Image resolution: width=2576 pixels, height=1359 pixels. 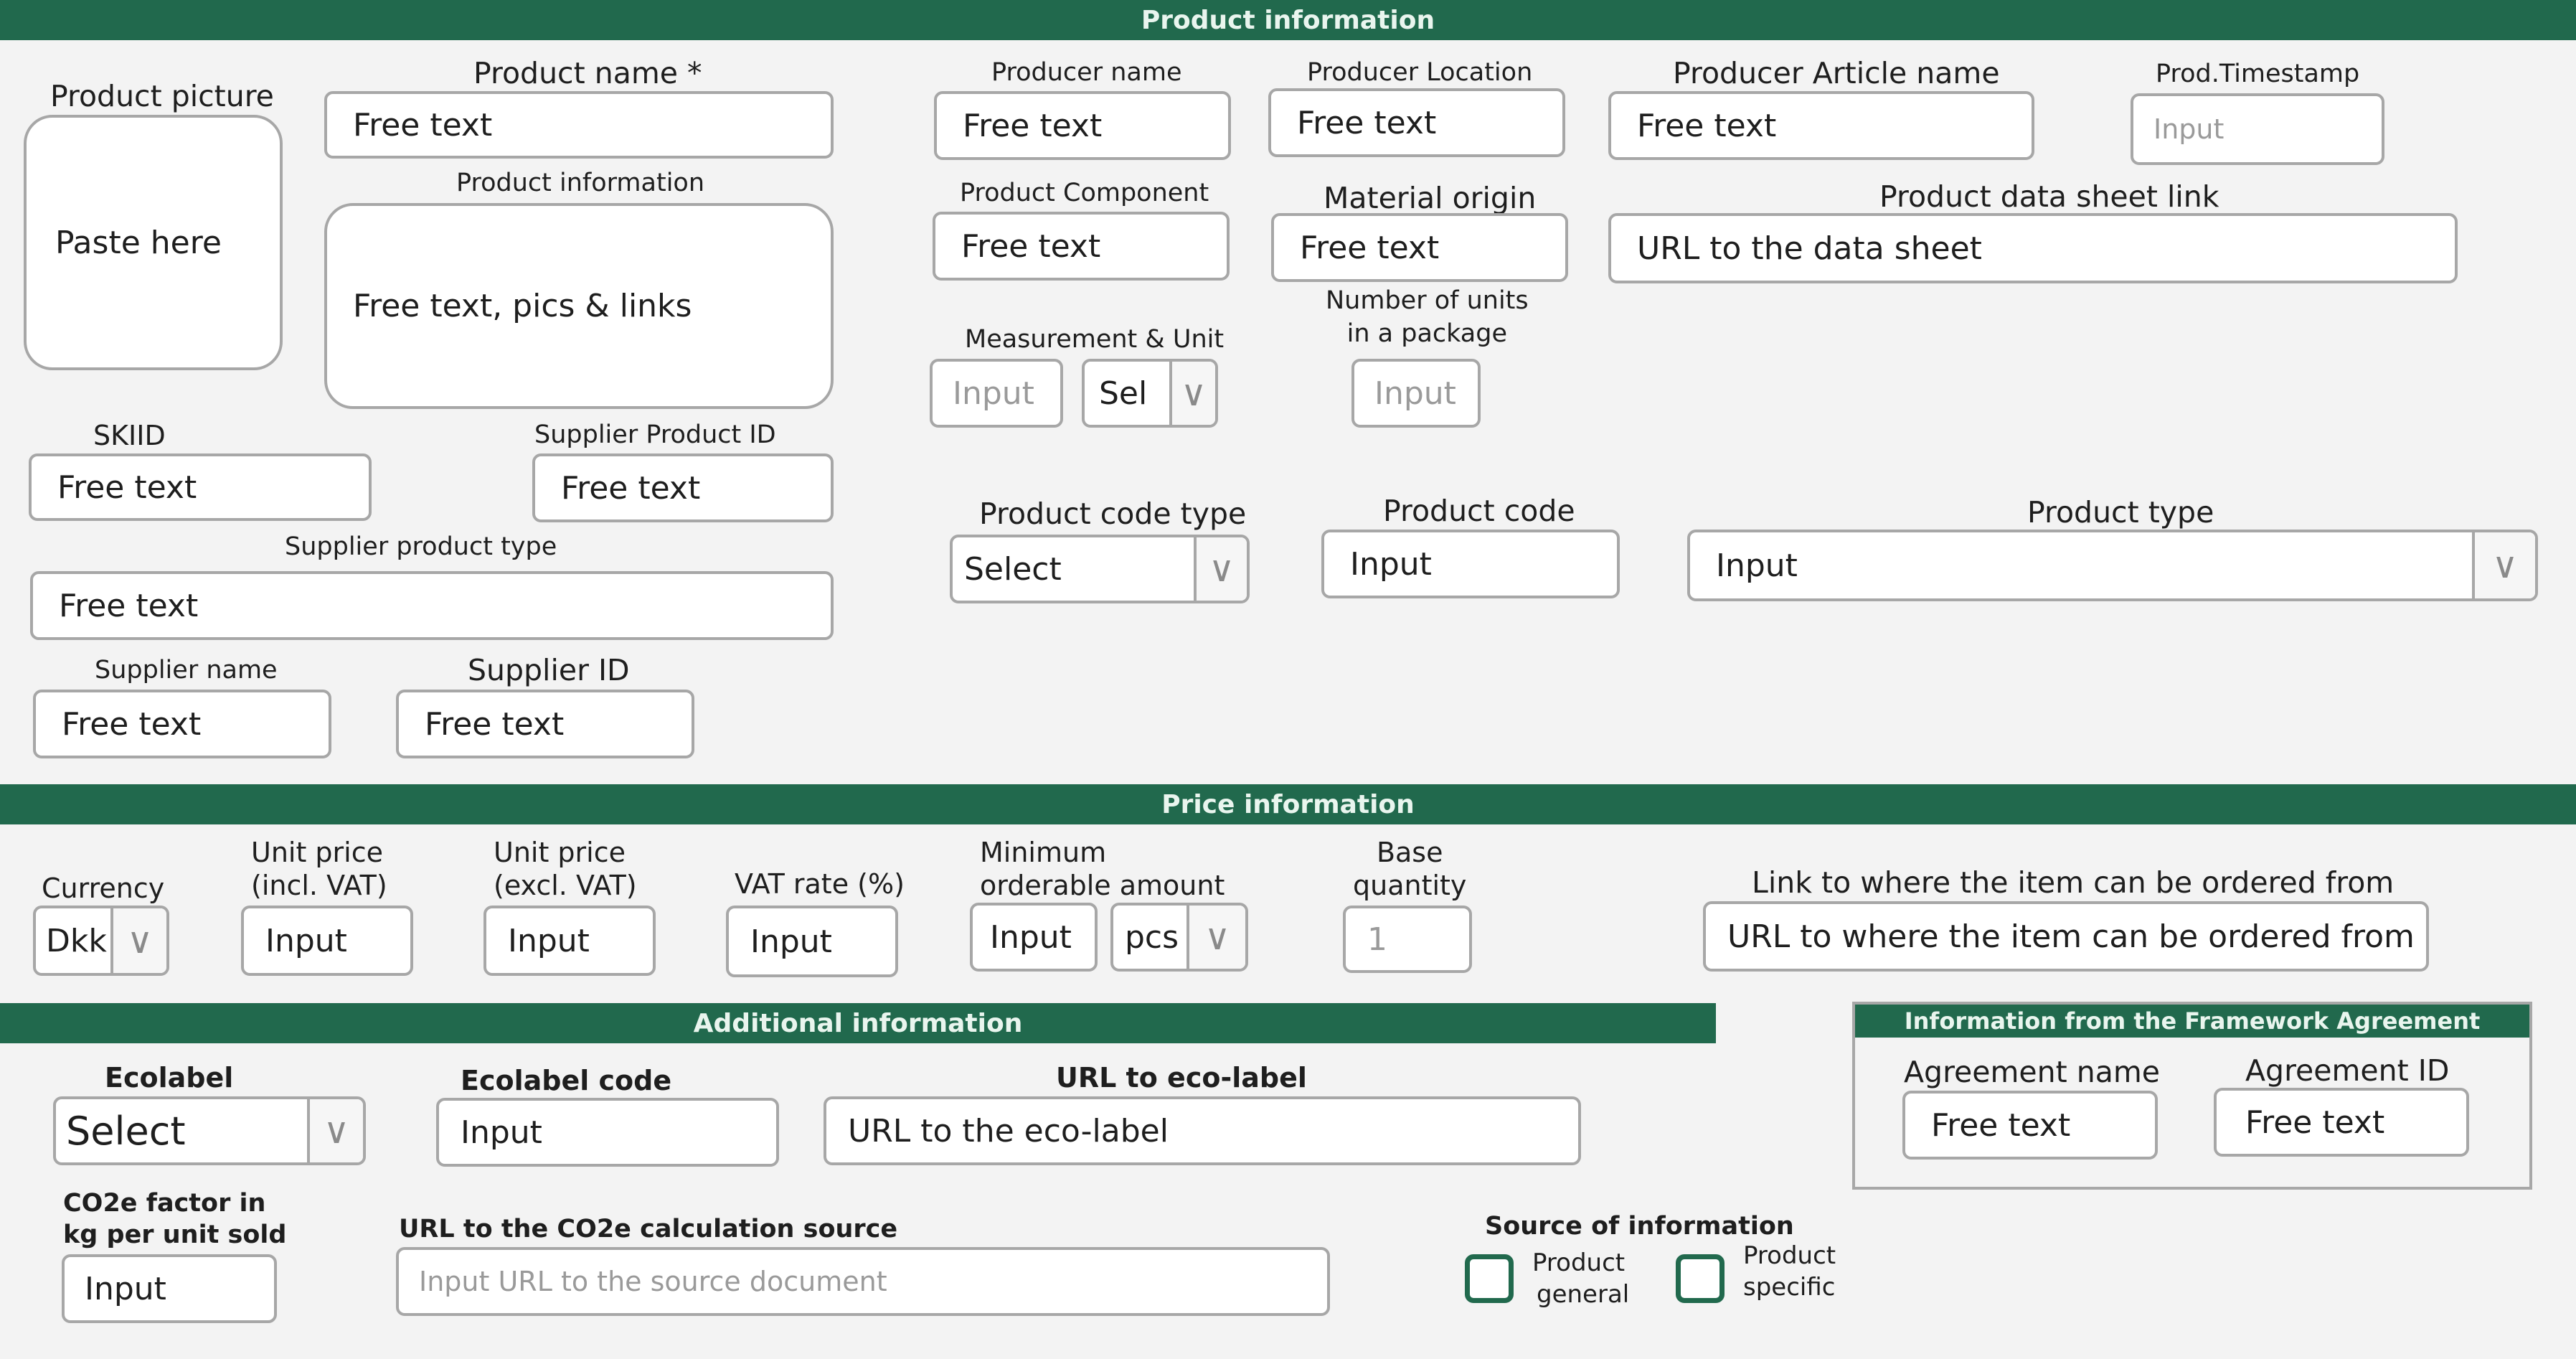 What do you see at coordinates (1031, 246) in the screenshot?
I see `product-component-value: Free text` at bounding box center [1031, 246].